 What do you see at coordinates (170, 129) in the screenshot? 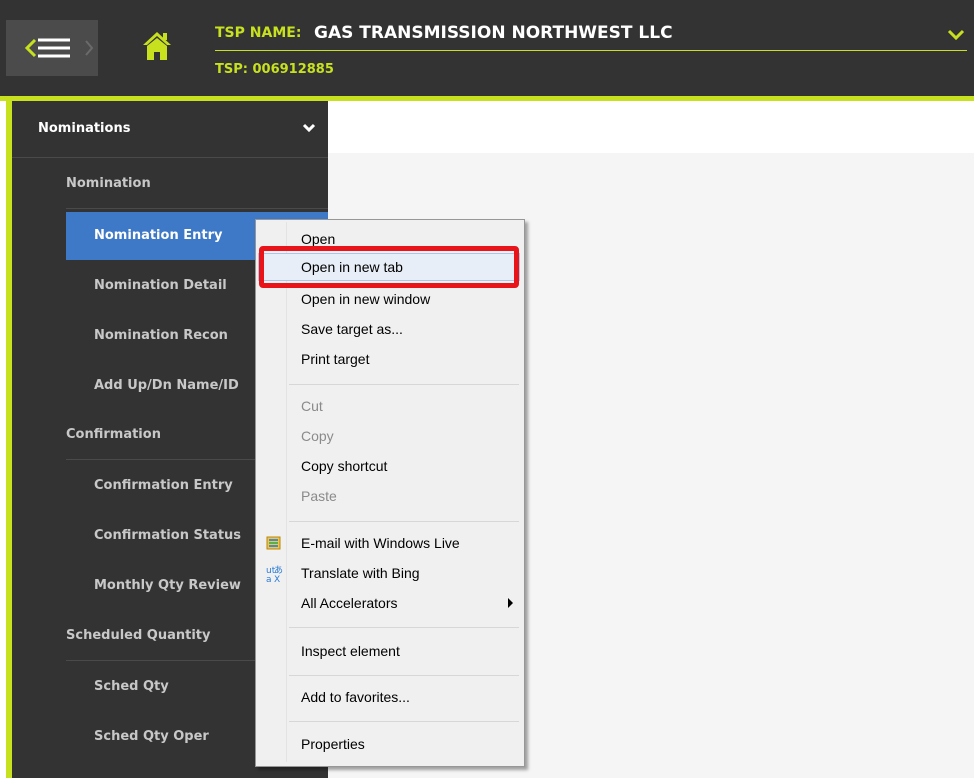
I see `nav-group-nominations: Nominations` at bounding box center [170, 129].